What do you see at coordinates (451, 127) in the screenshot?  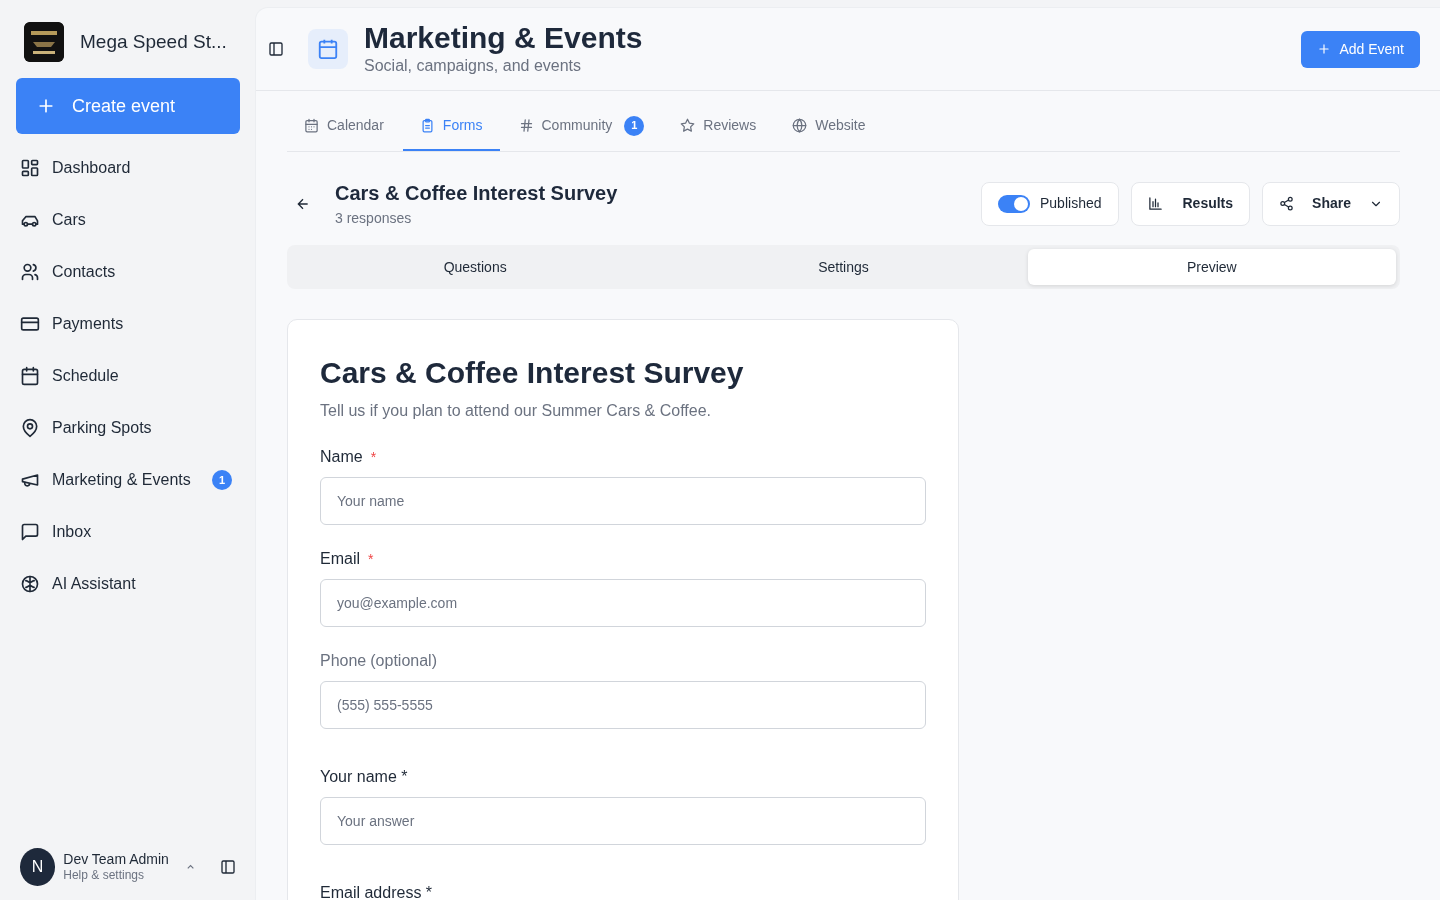 I see `tab: Forms` at bounding box center [451, 127].